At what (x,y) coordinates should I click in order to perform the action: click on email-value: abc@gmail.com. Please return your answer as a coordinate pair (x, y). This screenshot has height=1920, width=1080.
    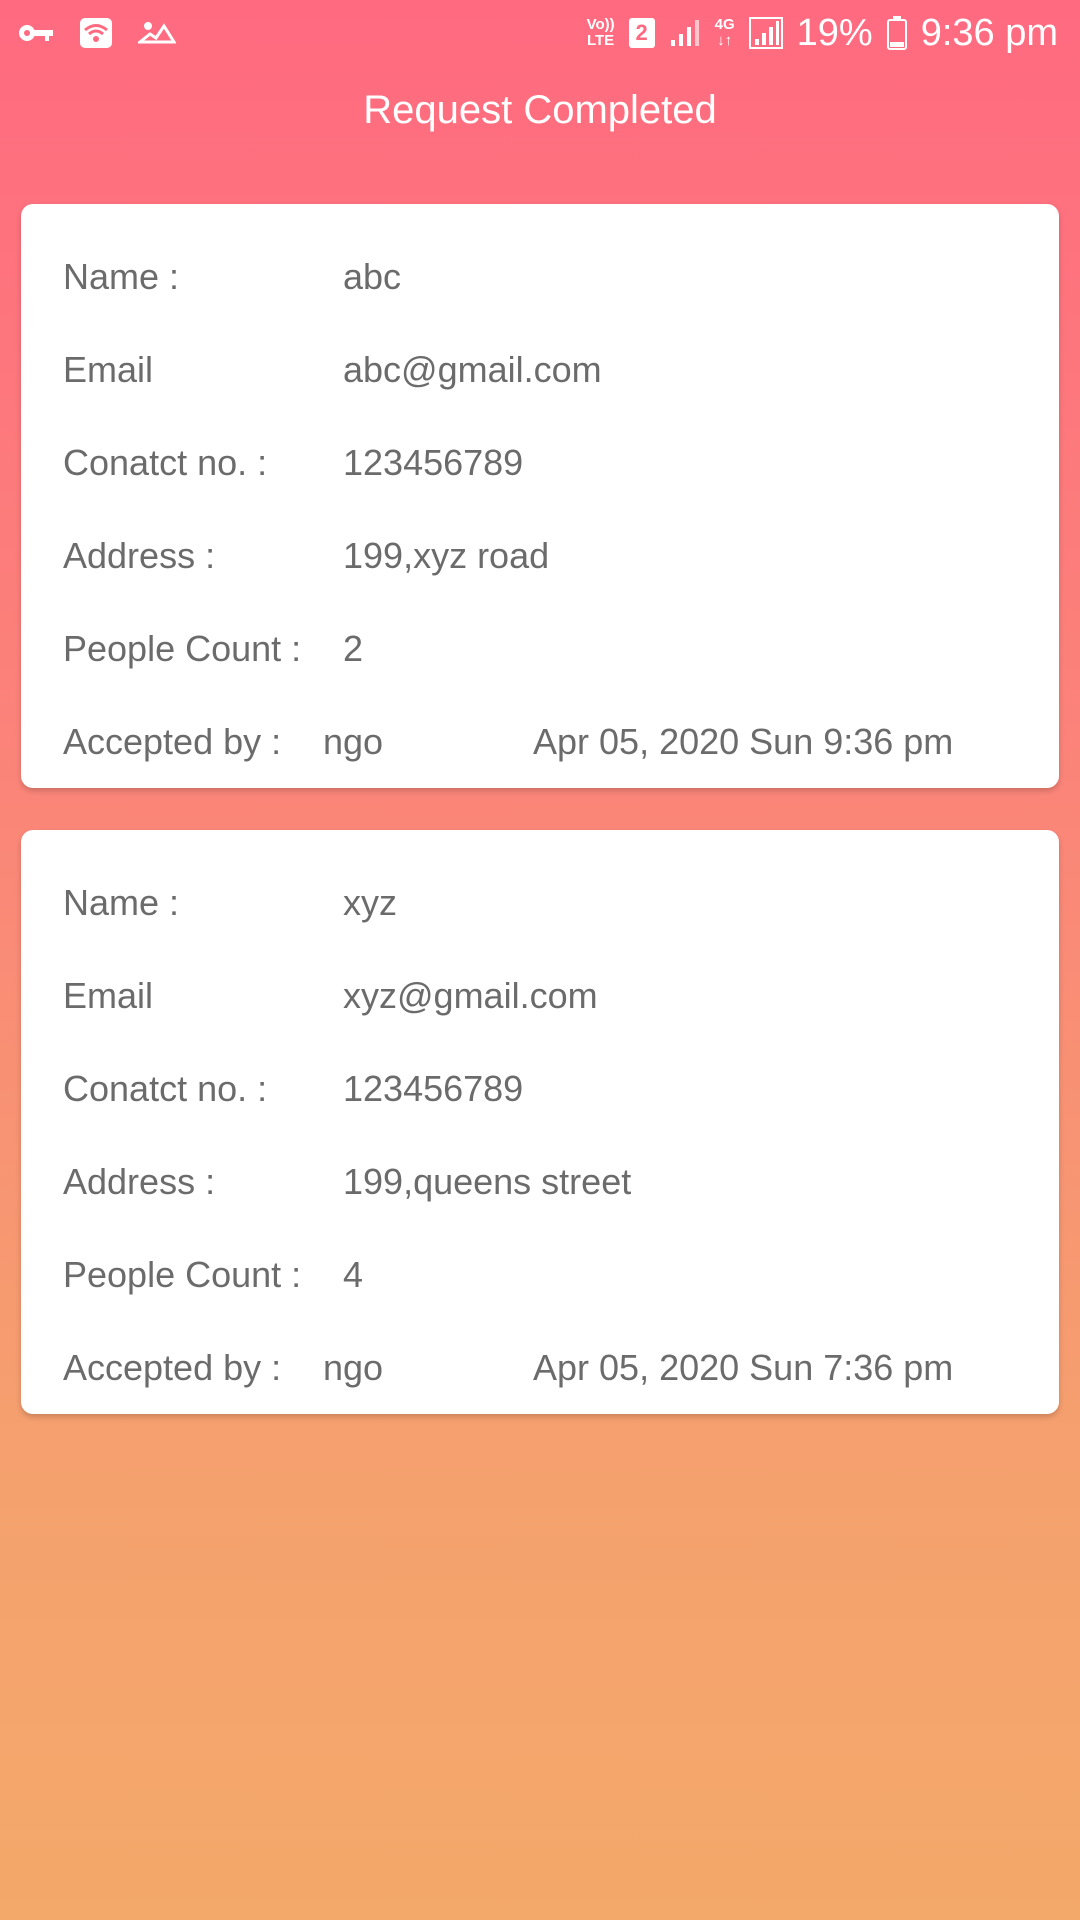
    Looking at the image, I should click on (472, 369).